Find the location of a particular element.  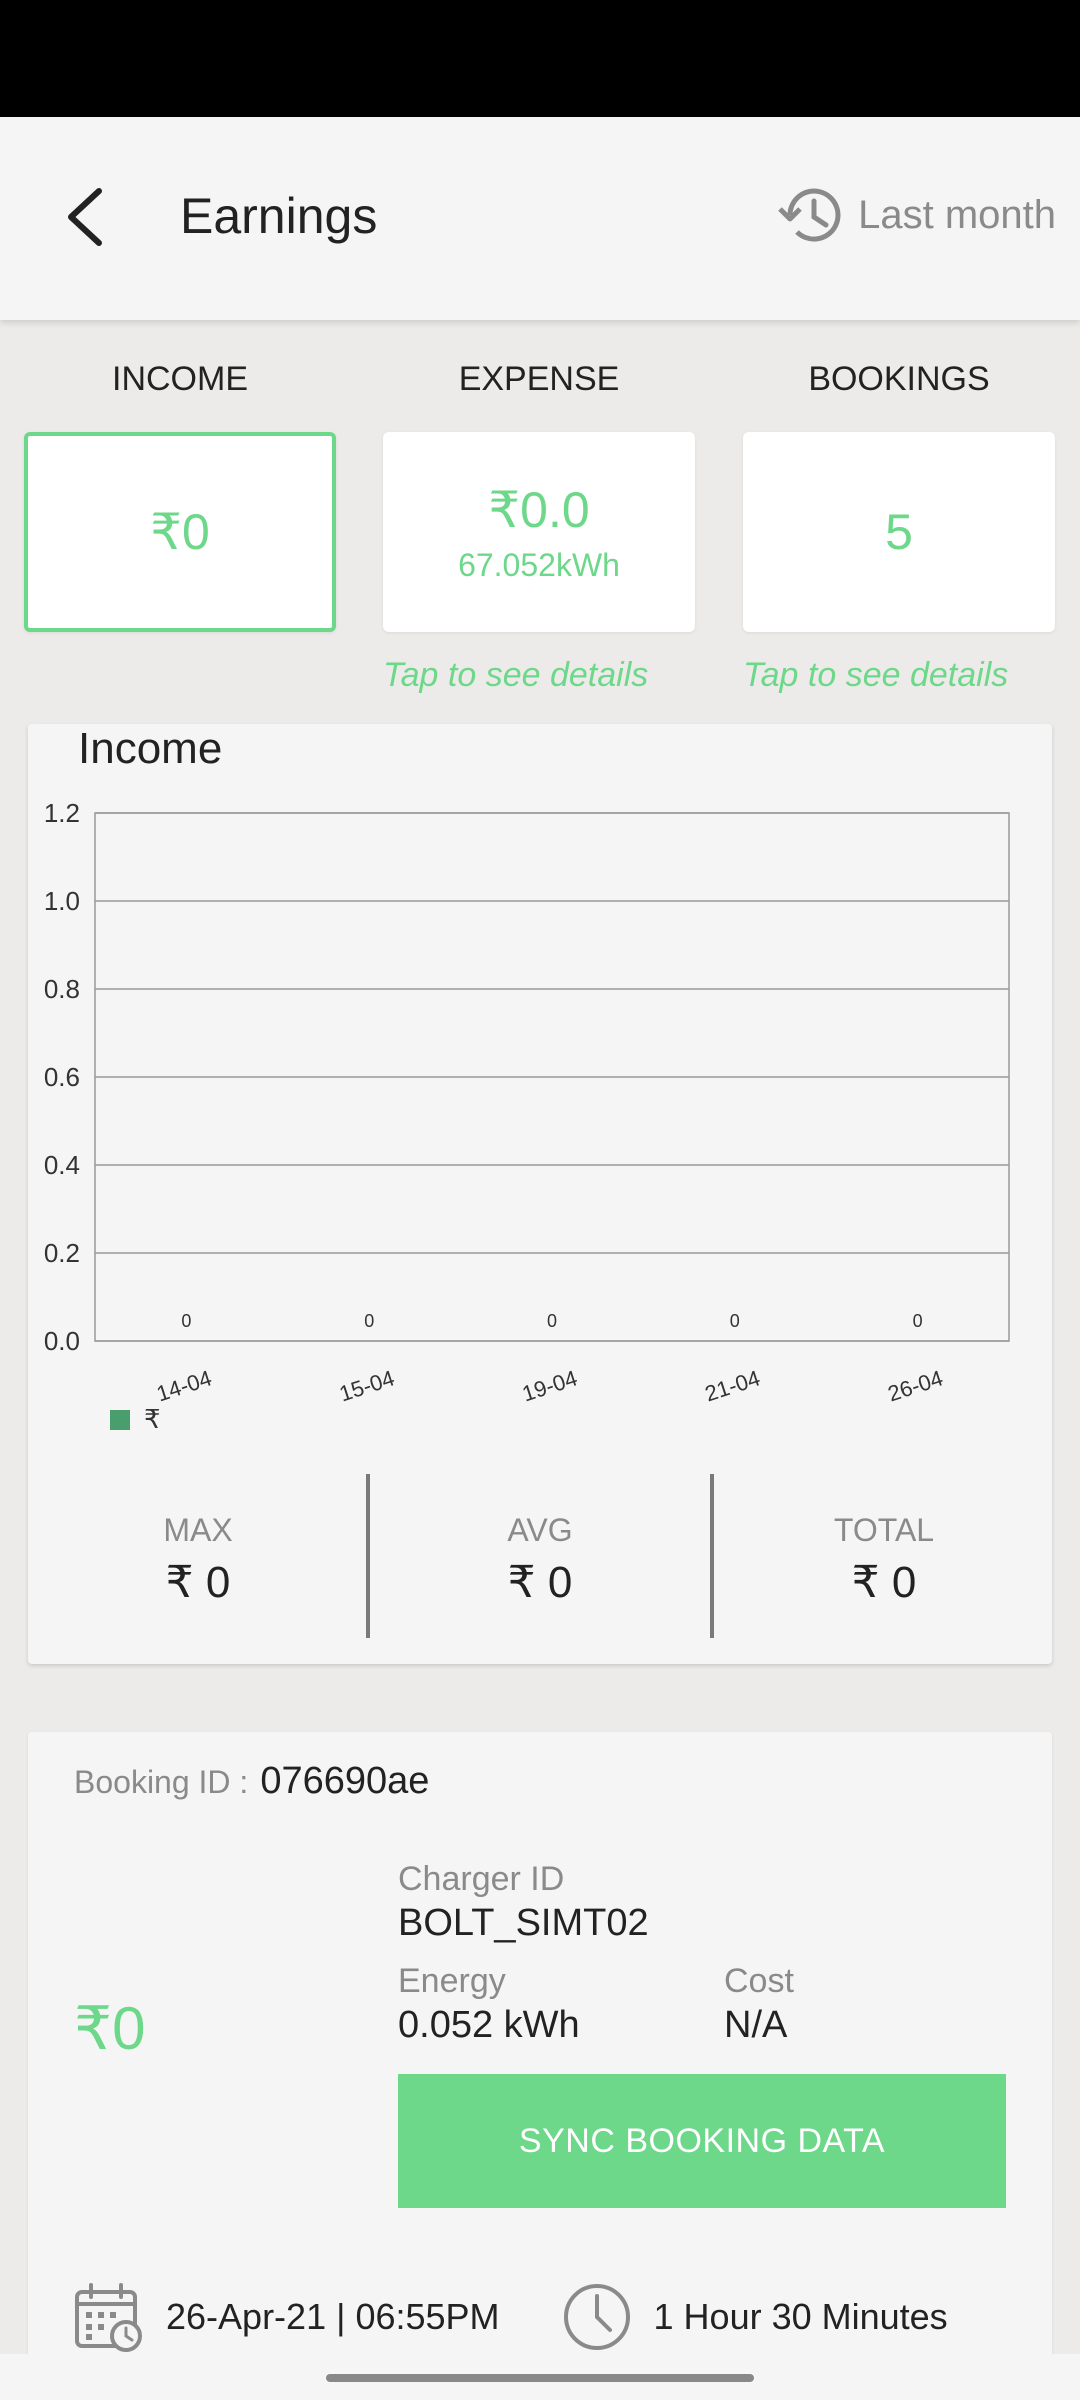

status-bar is located at coordinates (540, 58).